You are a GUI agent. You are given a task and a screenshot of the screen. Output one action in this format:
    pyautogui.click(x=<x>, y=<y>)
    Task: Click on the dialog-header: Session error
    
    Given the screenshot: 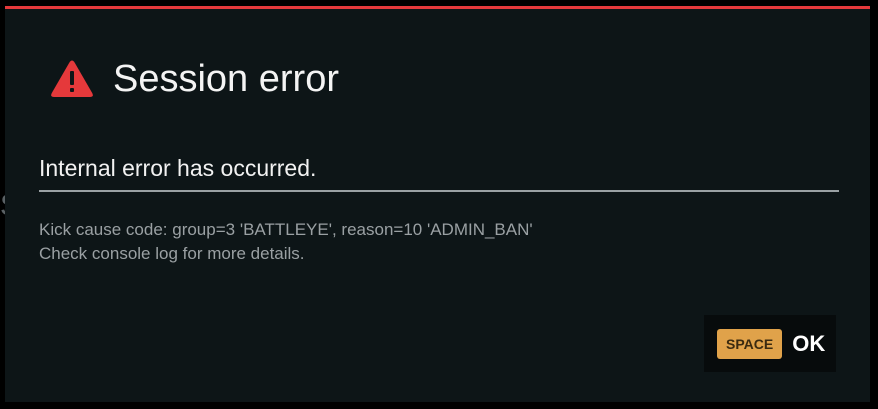 What is the action you would take?
    pyautogui.click(x=194, y=79)
    